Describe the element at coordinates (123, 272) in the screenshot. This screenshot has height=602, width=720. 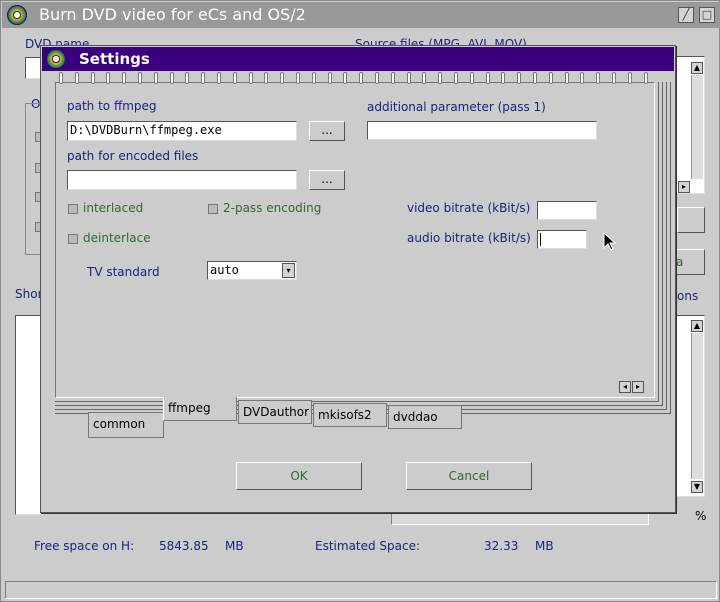
I see `tv-standard-label: TV standard` at that location.